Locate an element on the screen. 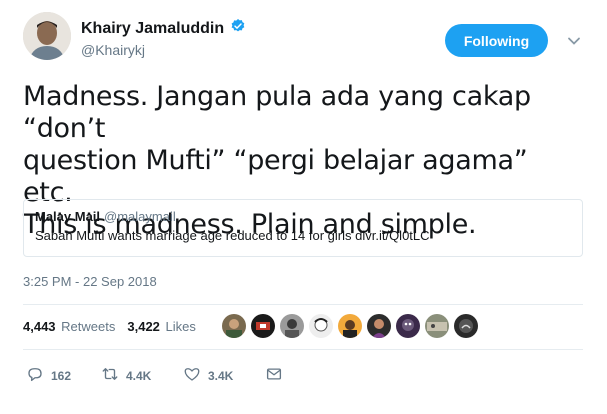  reply-count: 162 is located at coordinates (61, 375).